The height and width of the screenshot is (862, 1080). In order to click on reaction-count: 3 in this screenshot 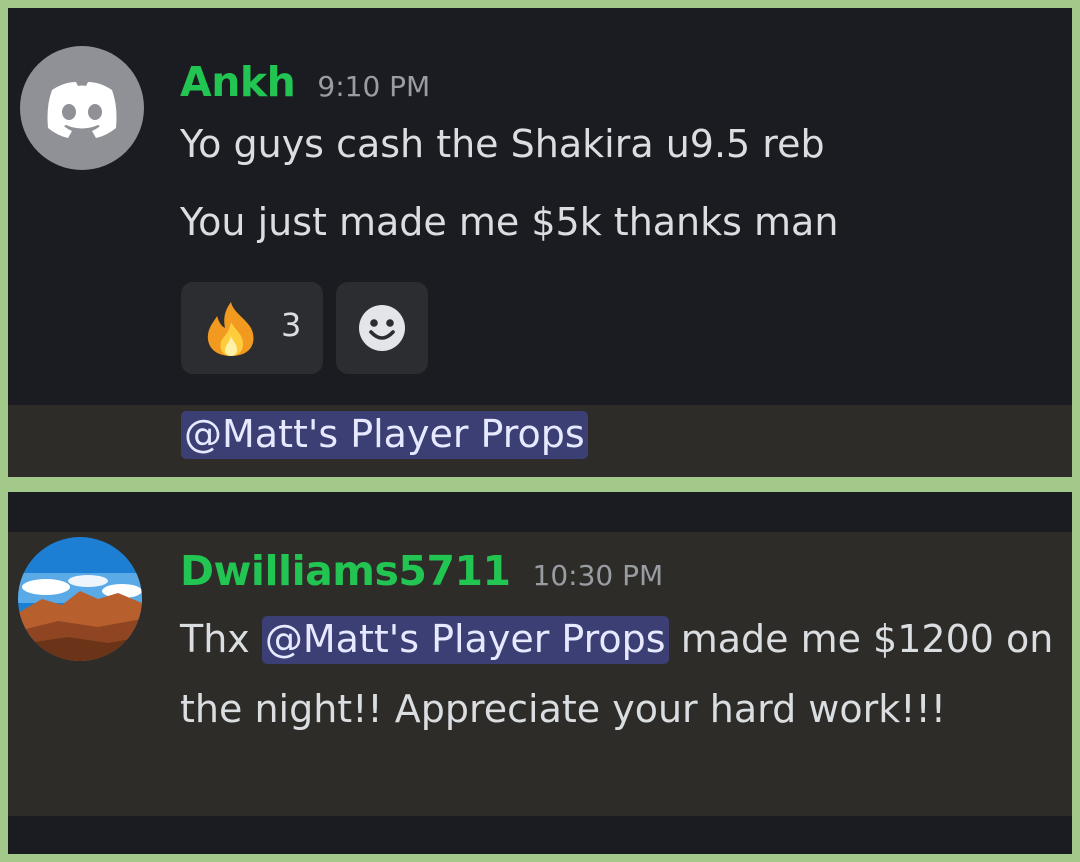, I will do `click(291, 325)`.